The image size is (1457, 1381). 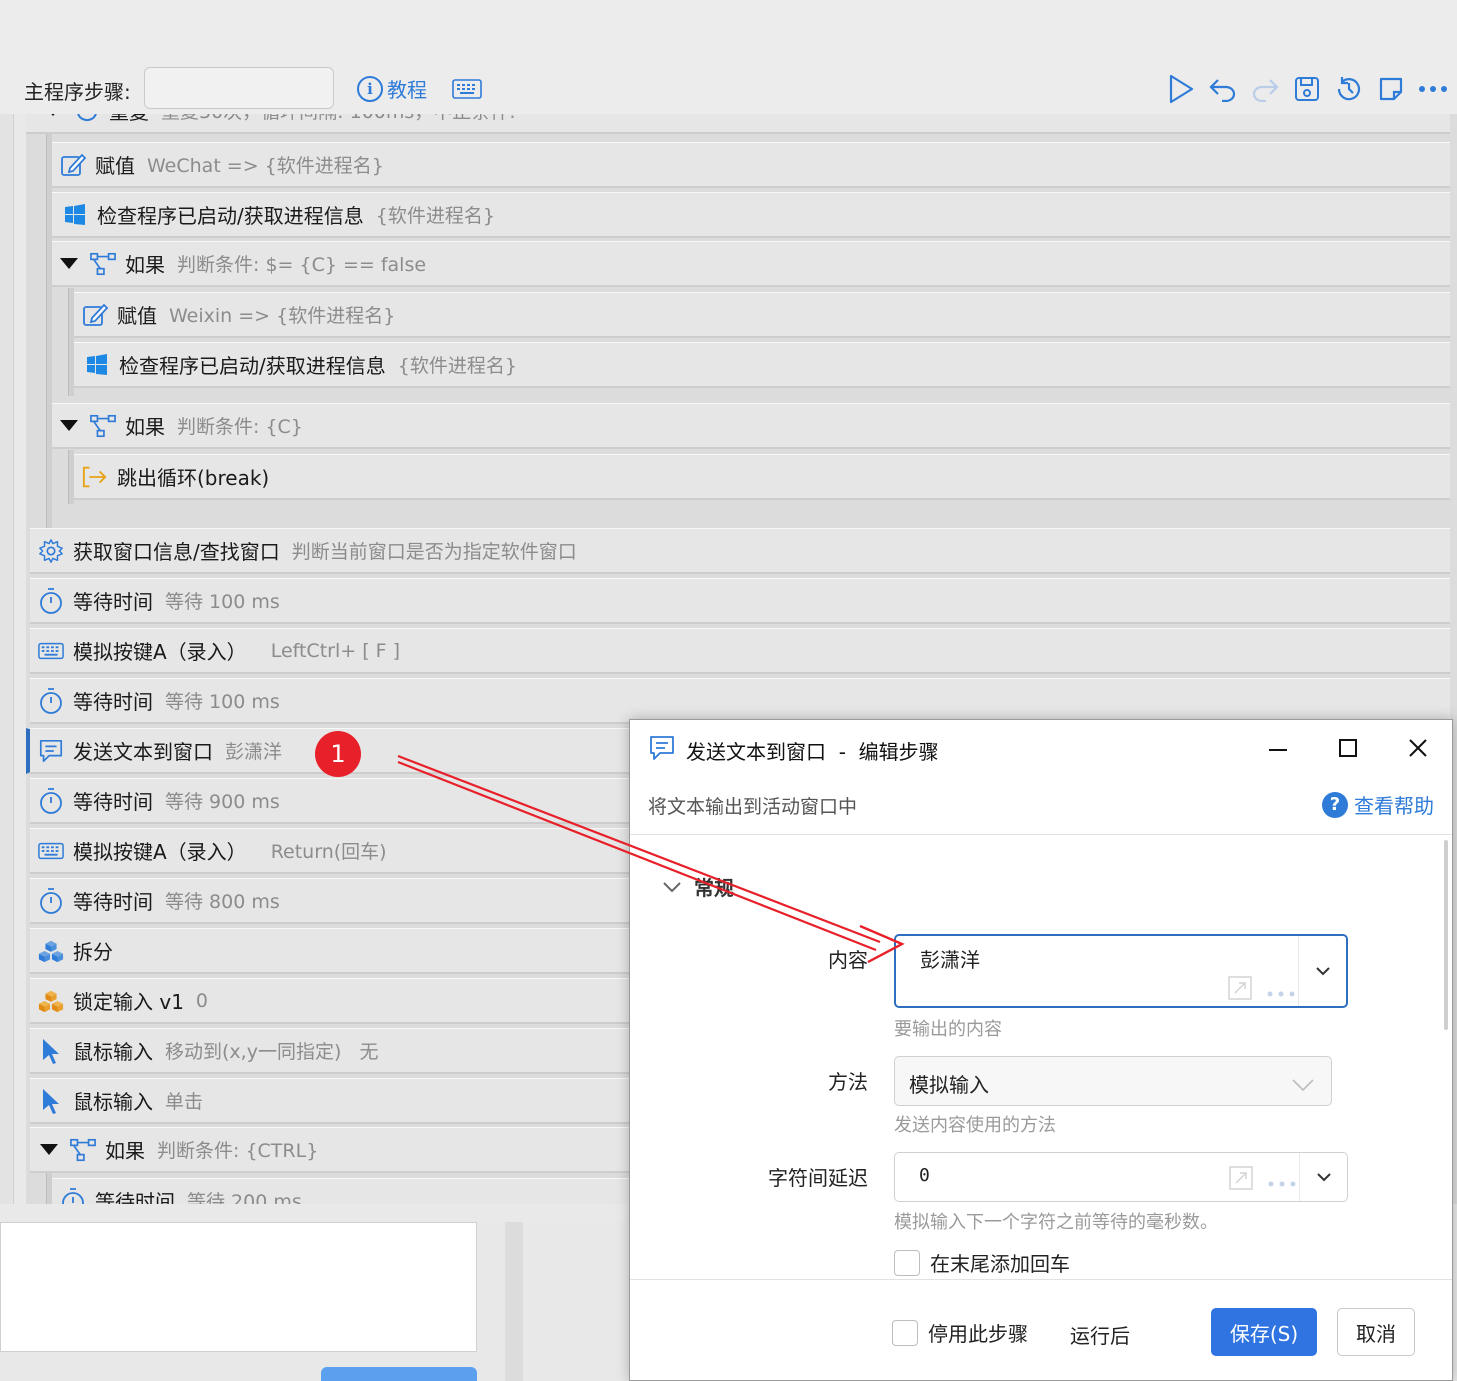 What do you see at coordinates (751, 165) in the screenshot?
I see `tree-row-assign: 赋值 WeChat => {软件进程名}` at bounding box center [751, 165].